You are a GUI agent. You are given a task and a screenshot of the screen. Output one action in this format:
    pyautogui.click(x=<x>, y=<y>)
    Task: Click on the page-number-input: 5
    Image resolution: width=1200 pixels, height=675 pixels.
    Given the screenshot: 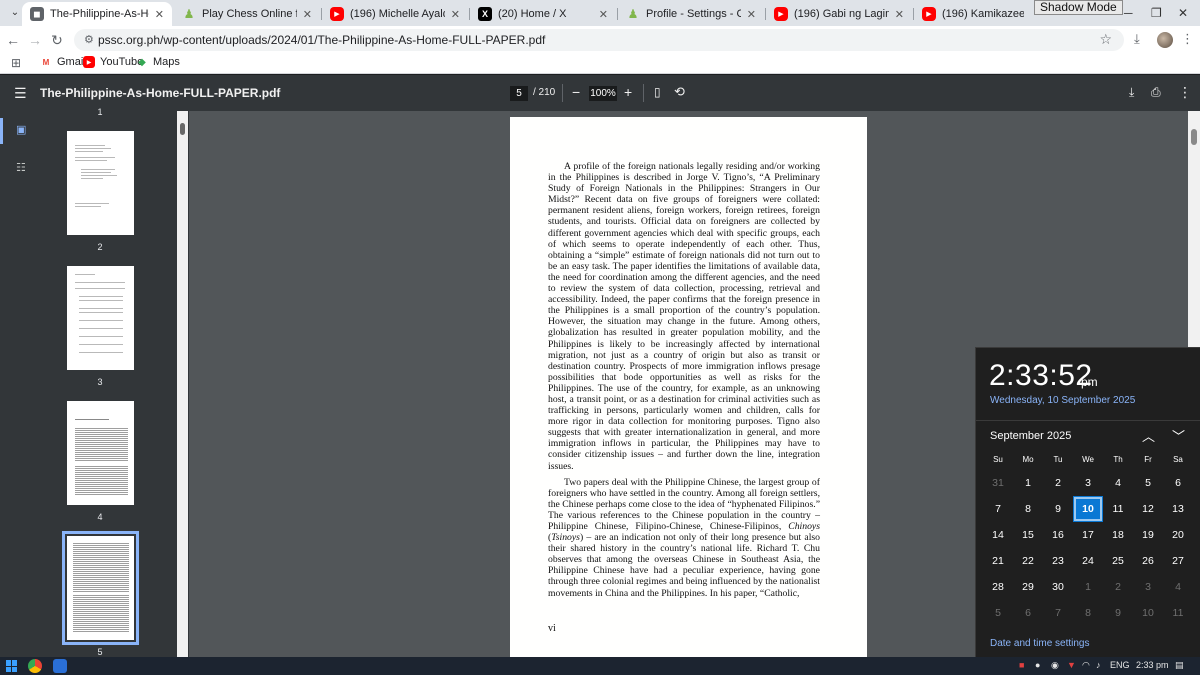 What is the action you would take?
    pyautogui.click(x=519, y=93)
    